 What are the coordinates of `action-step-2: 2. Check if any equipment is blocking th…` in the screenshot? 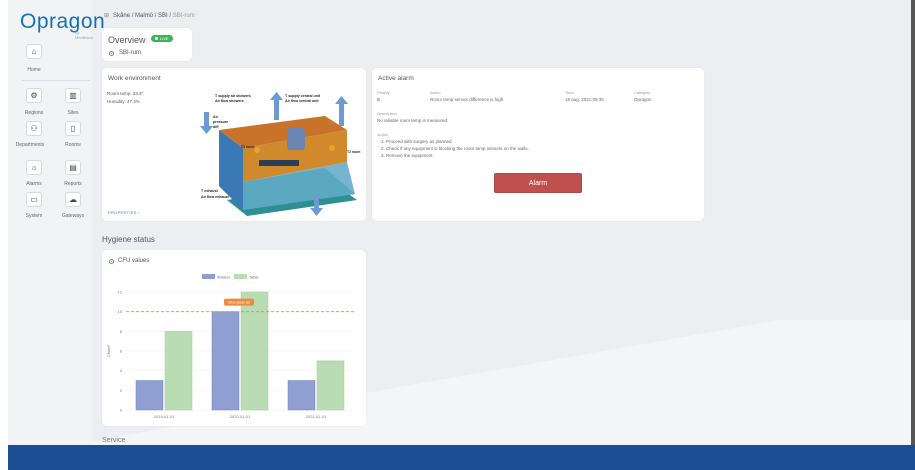 It's located at (455, 148).